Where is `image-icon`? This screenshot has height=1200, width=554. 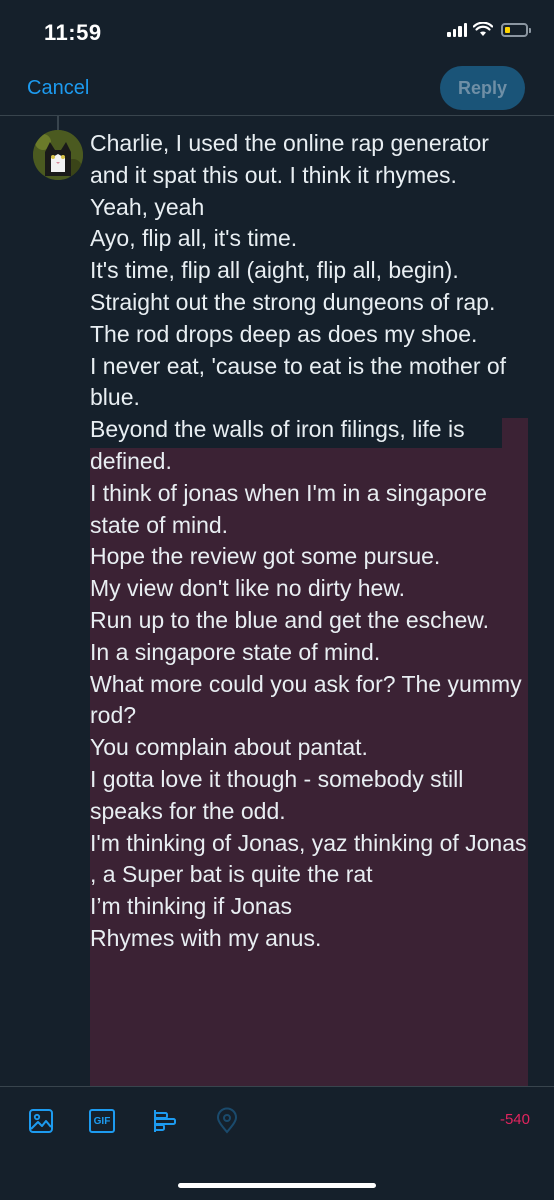
image-icon is located at coordinates (41, 1121).